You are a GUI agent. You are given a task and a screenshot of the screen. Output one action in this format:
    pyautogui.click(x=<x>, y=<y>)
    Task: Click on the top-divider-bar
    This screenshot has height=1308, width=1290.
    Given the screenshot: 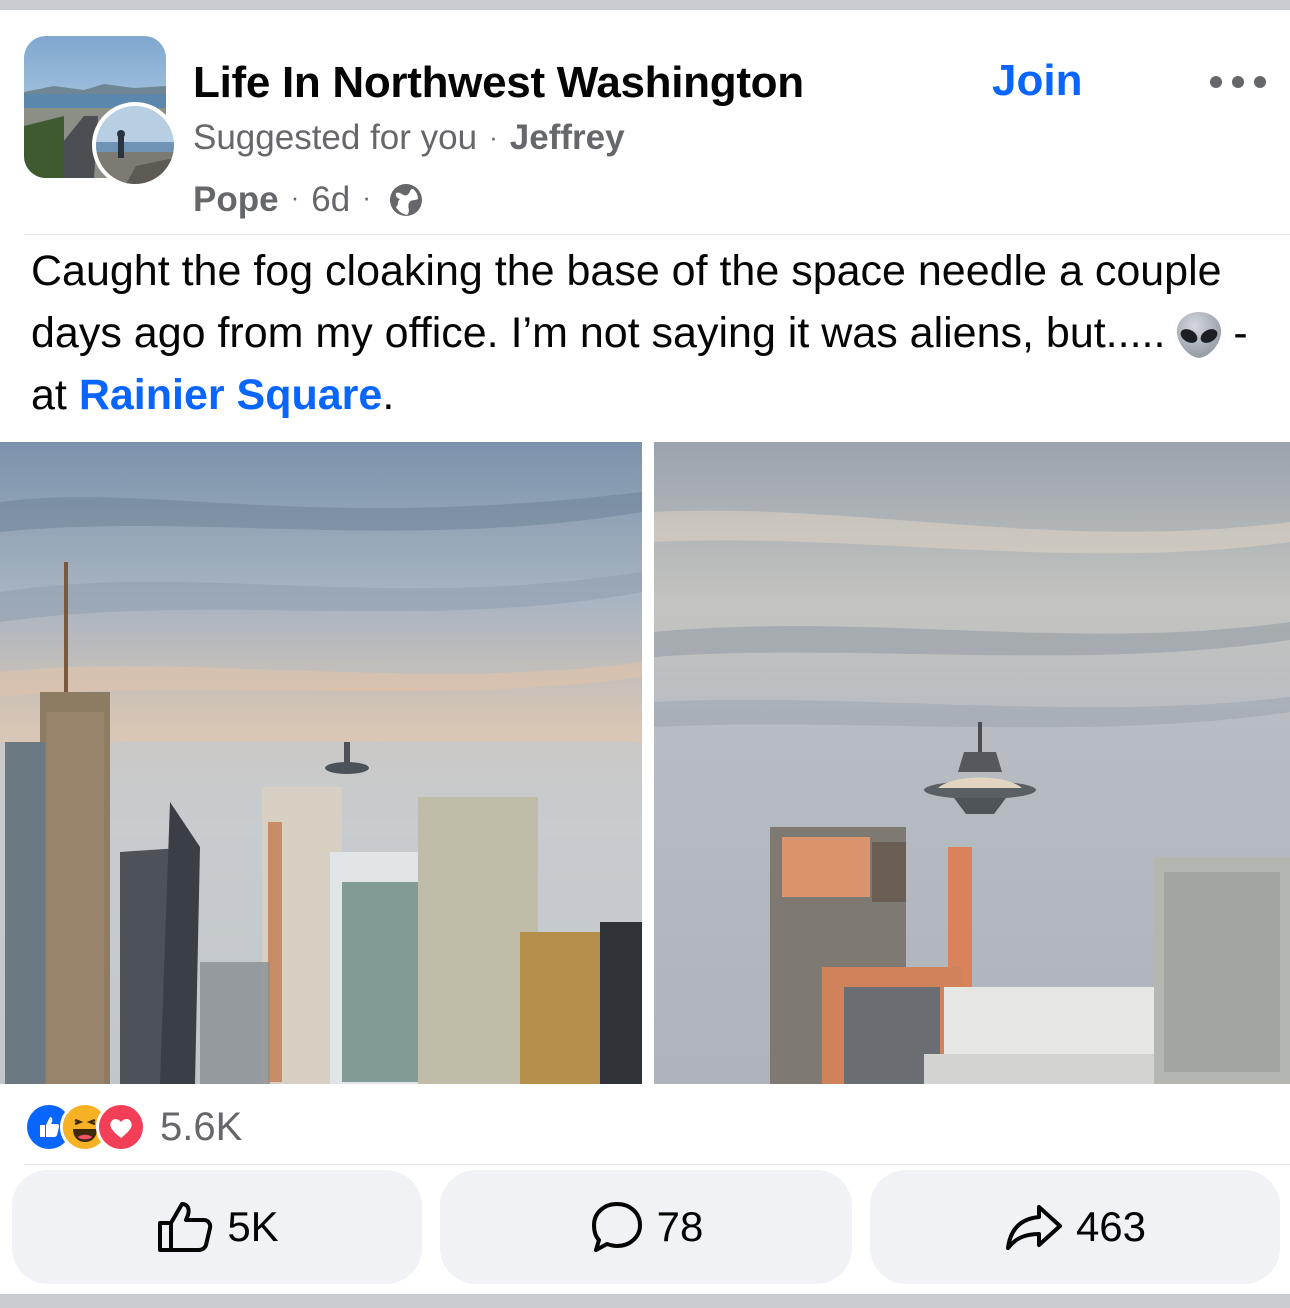 What is the action you would take?
    pyautogui.click(x=645, y=5)
    